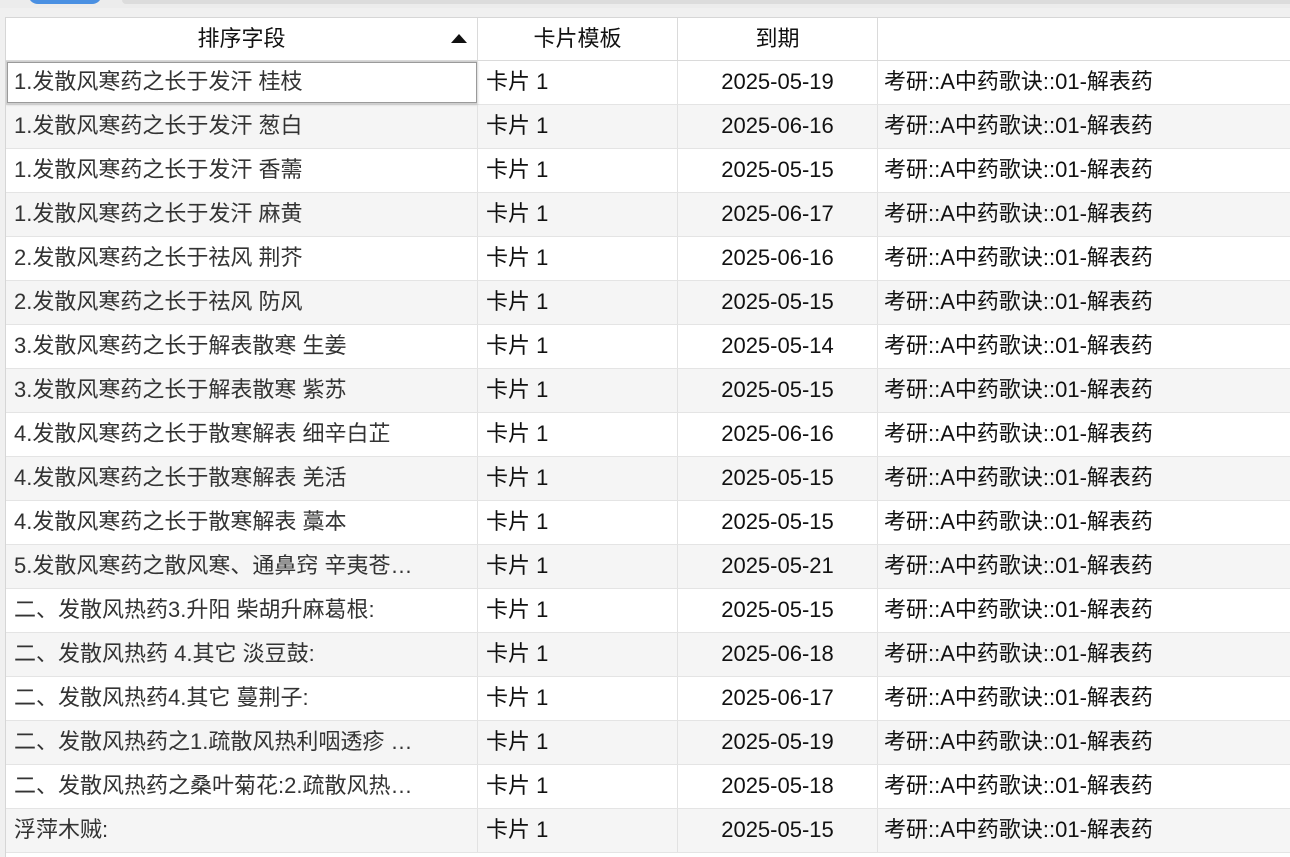 The height and width of the screenshot is (857, 1290). I want to click on column-header-label: 卡片模板, so click(577, 38).